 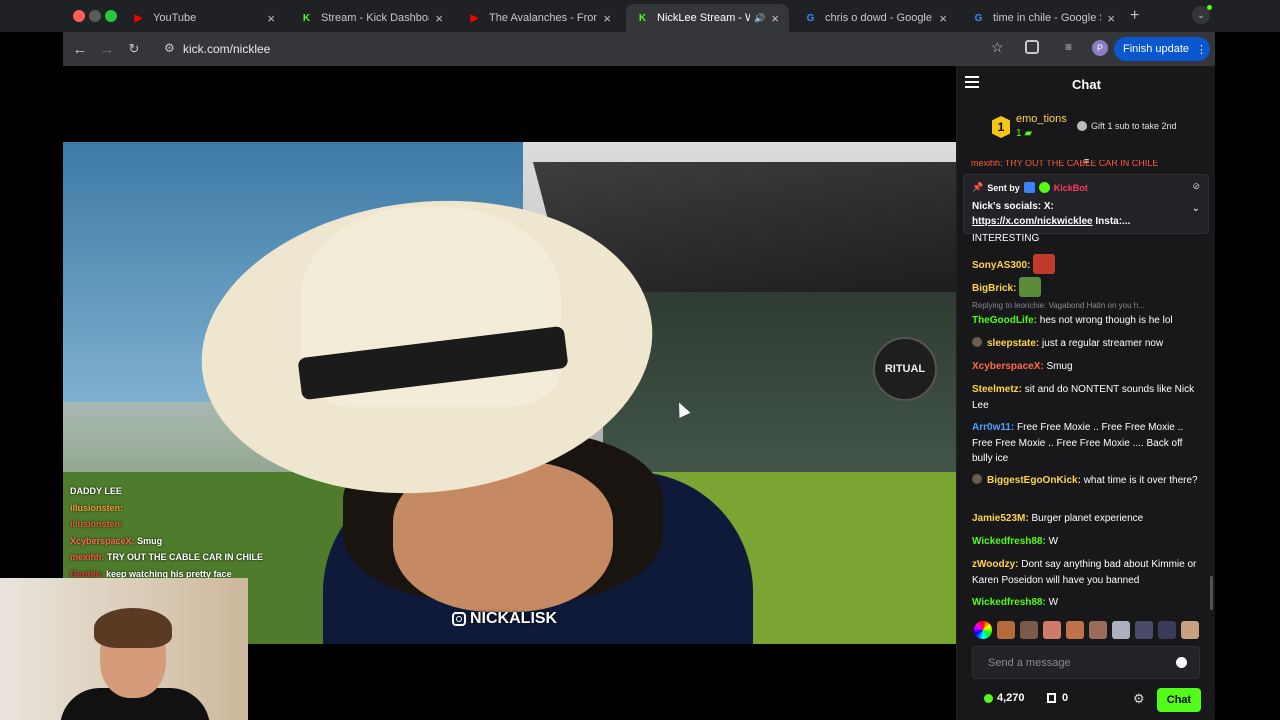 I want to click on overlay-chat-text: DADDY LEE, so click(x=96, y=491).